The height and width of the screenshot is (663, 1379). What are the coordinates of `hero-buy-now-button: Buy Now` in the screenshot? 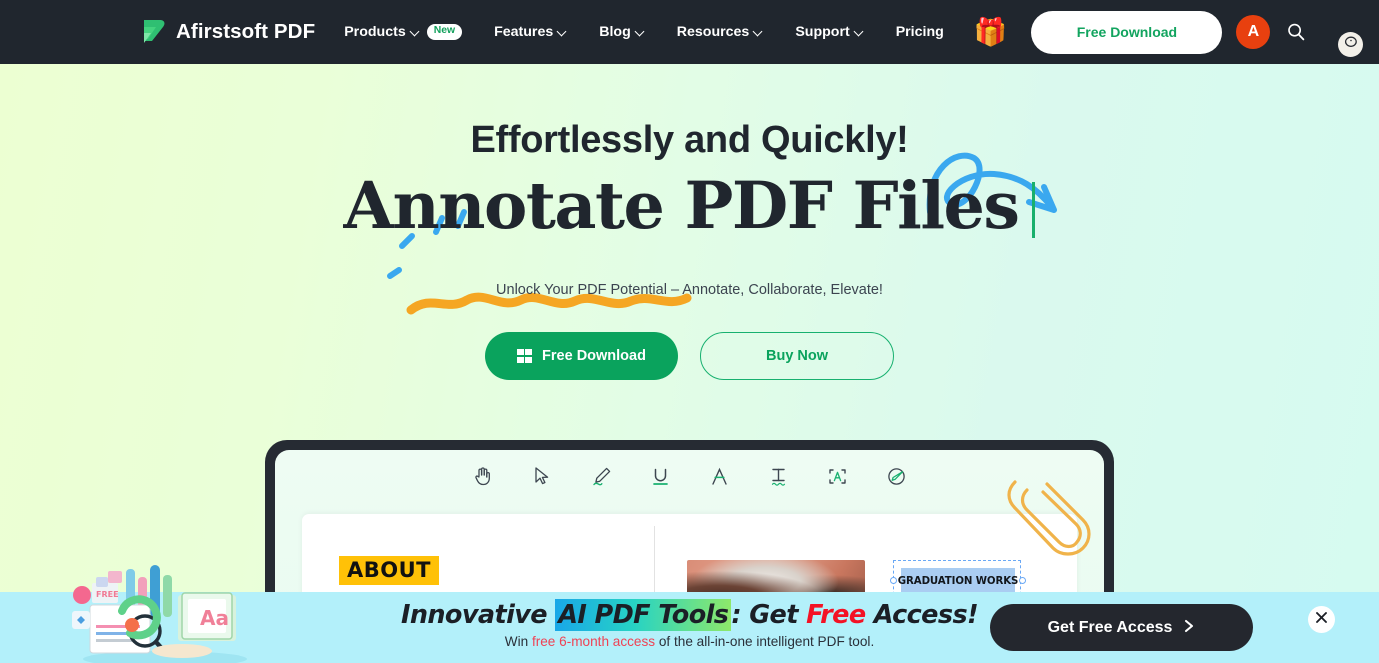 It's located at (797, 356).